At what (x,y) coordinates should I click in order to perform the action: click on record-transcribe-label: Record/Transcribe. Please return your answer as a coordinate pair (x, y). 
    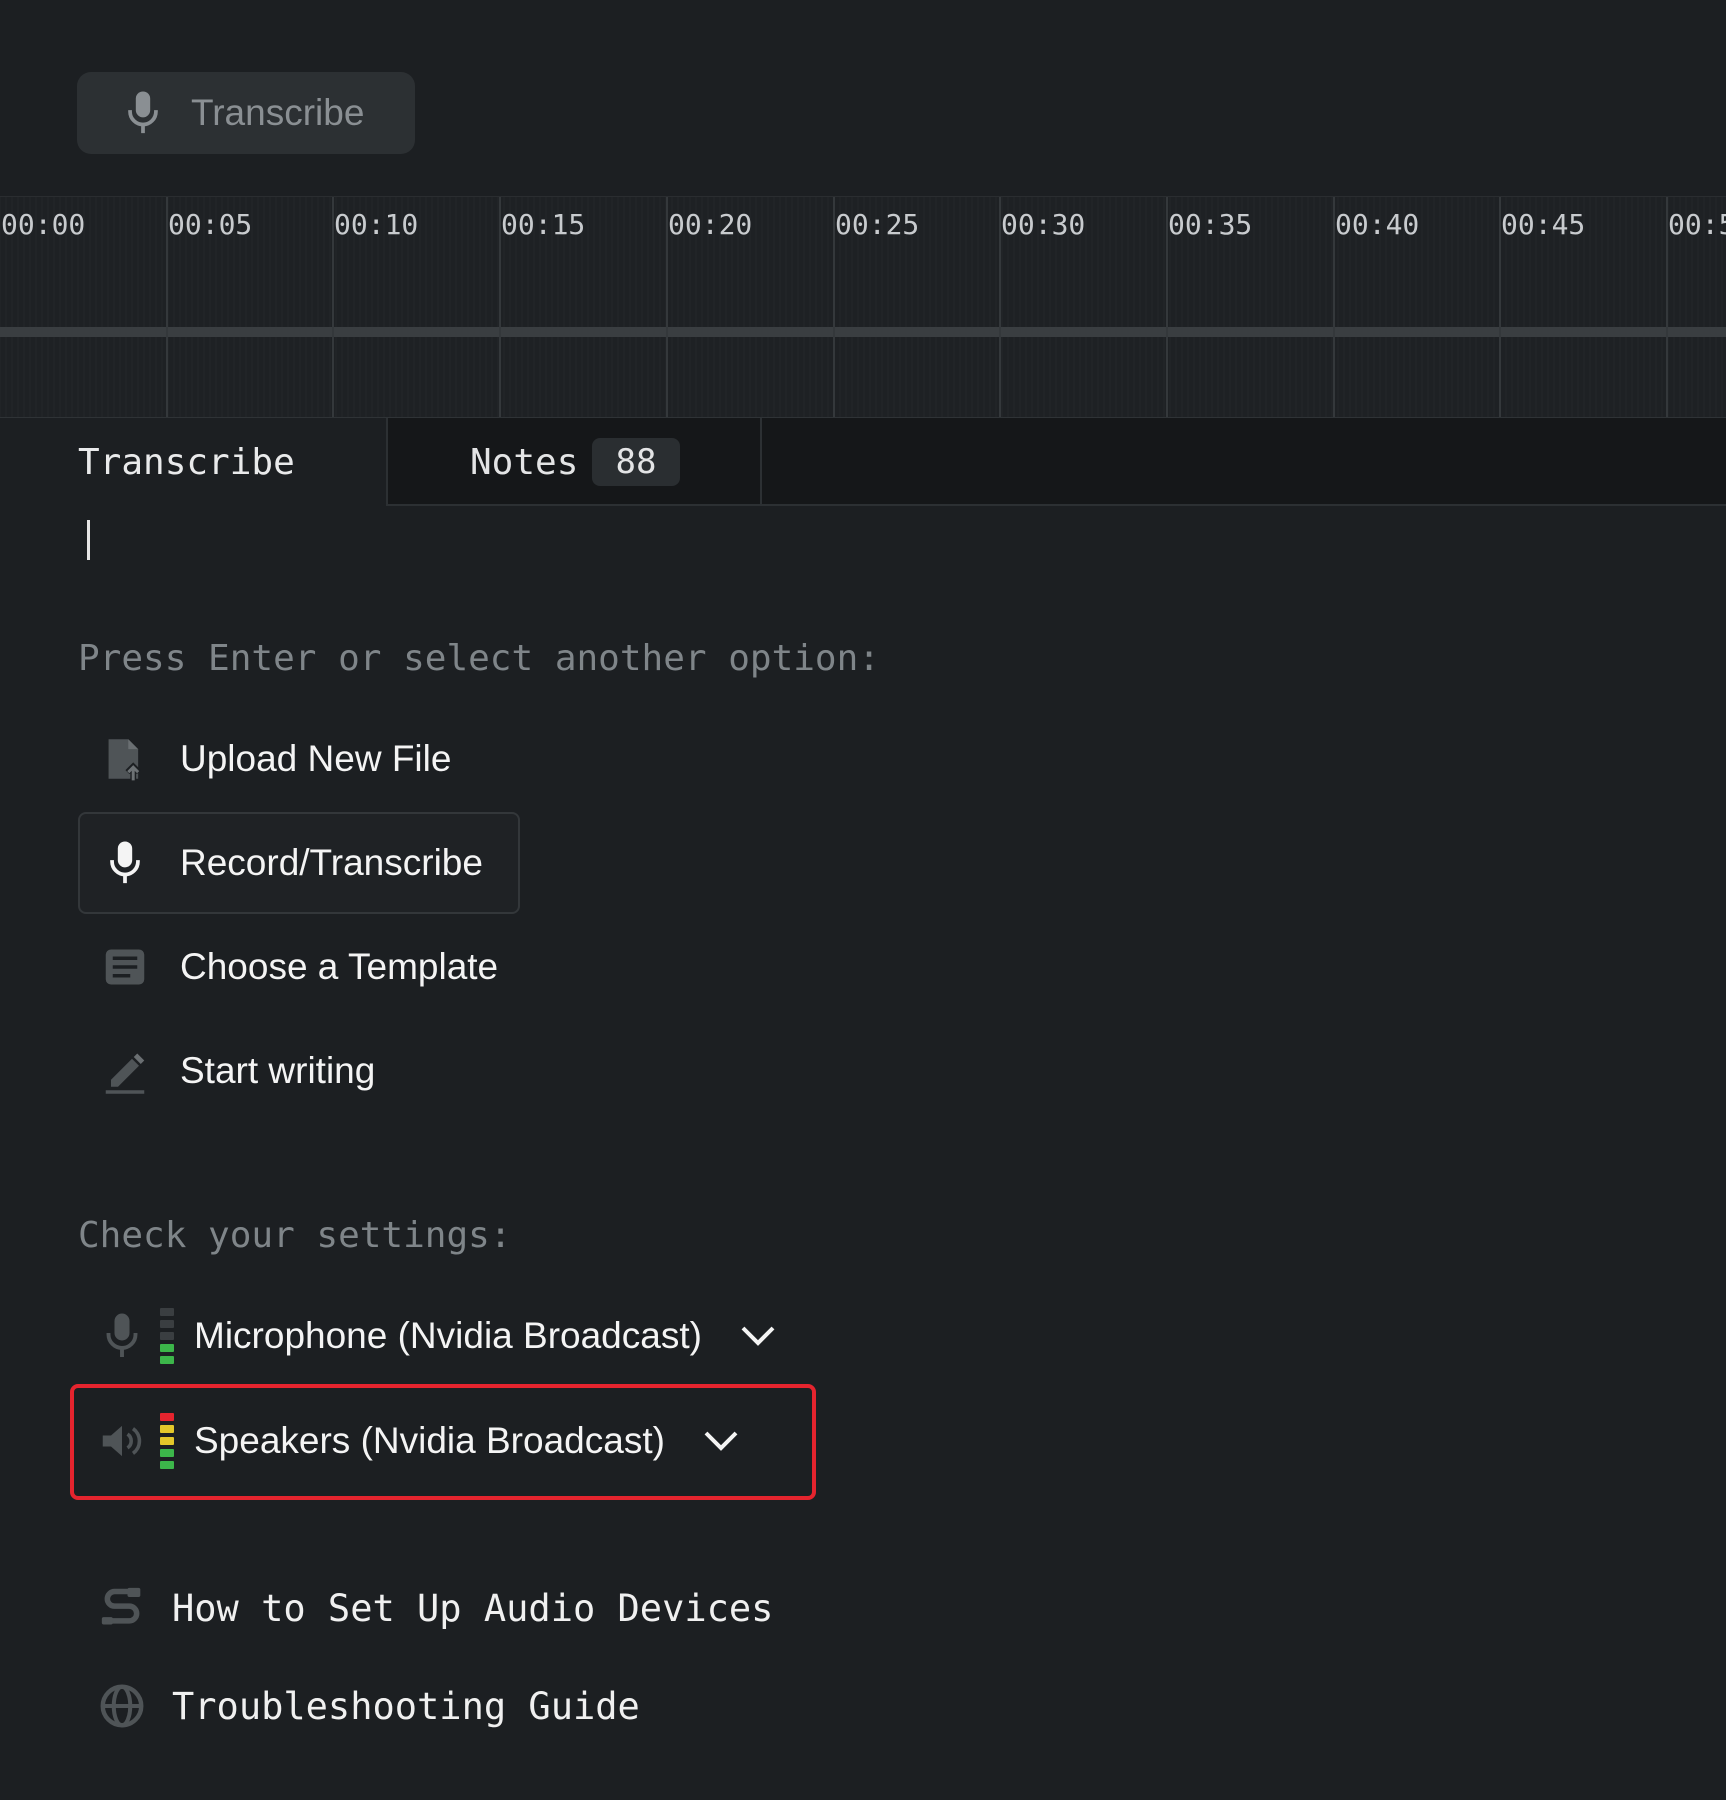
    Looking at the image, I should click on (331, 862).